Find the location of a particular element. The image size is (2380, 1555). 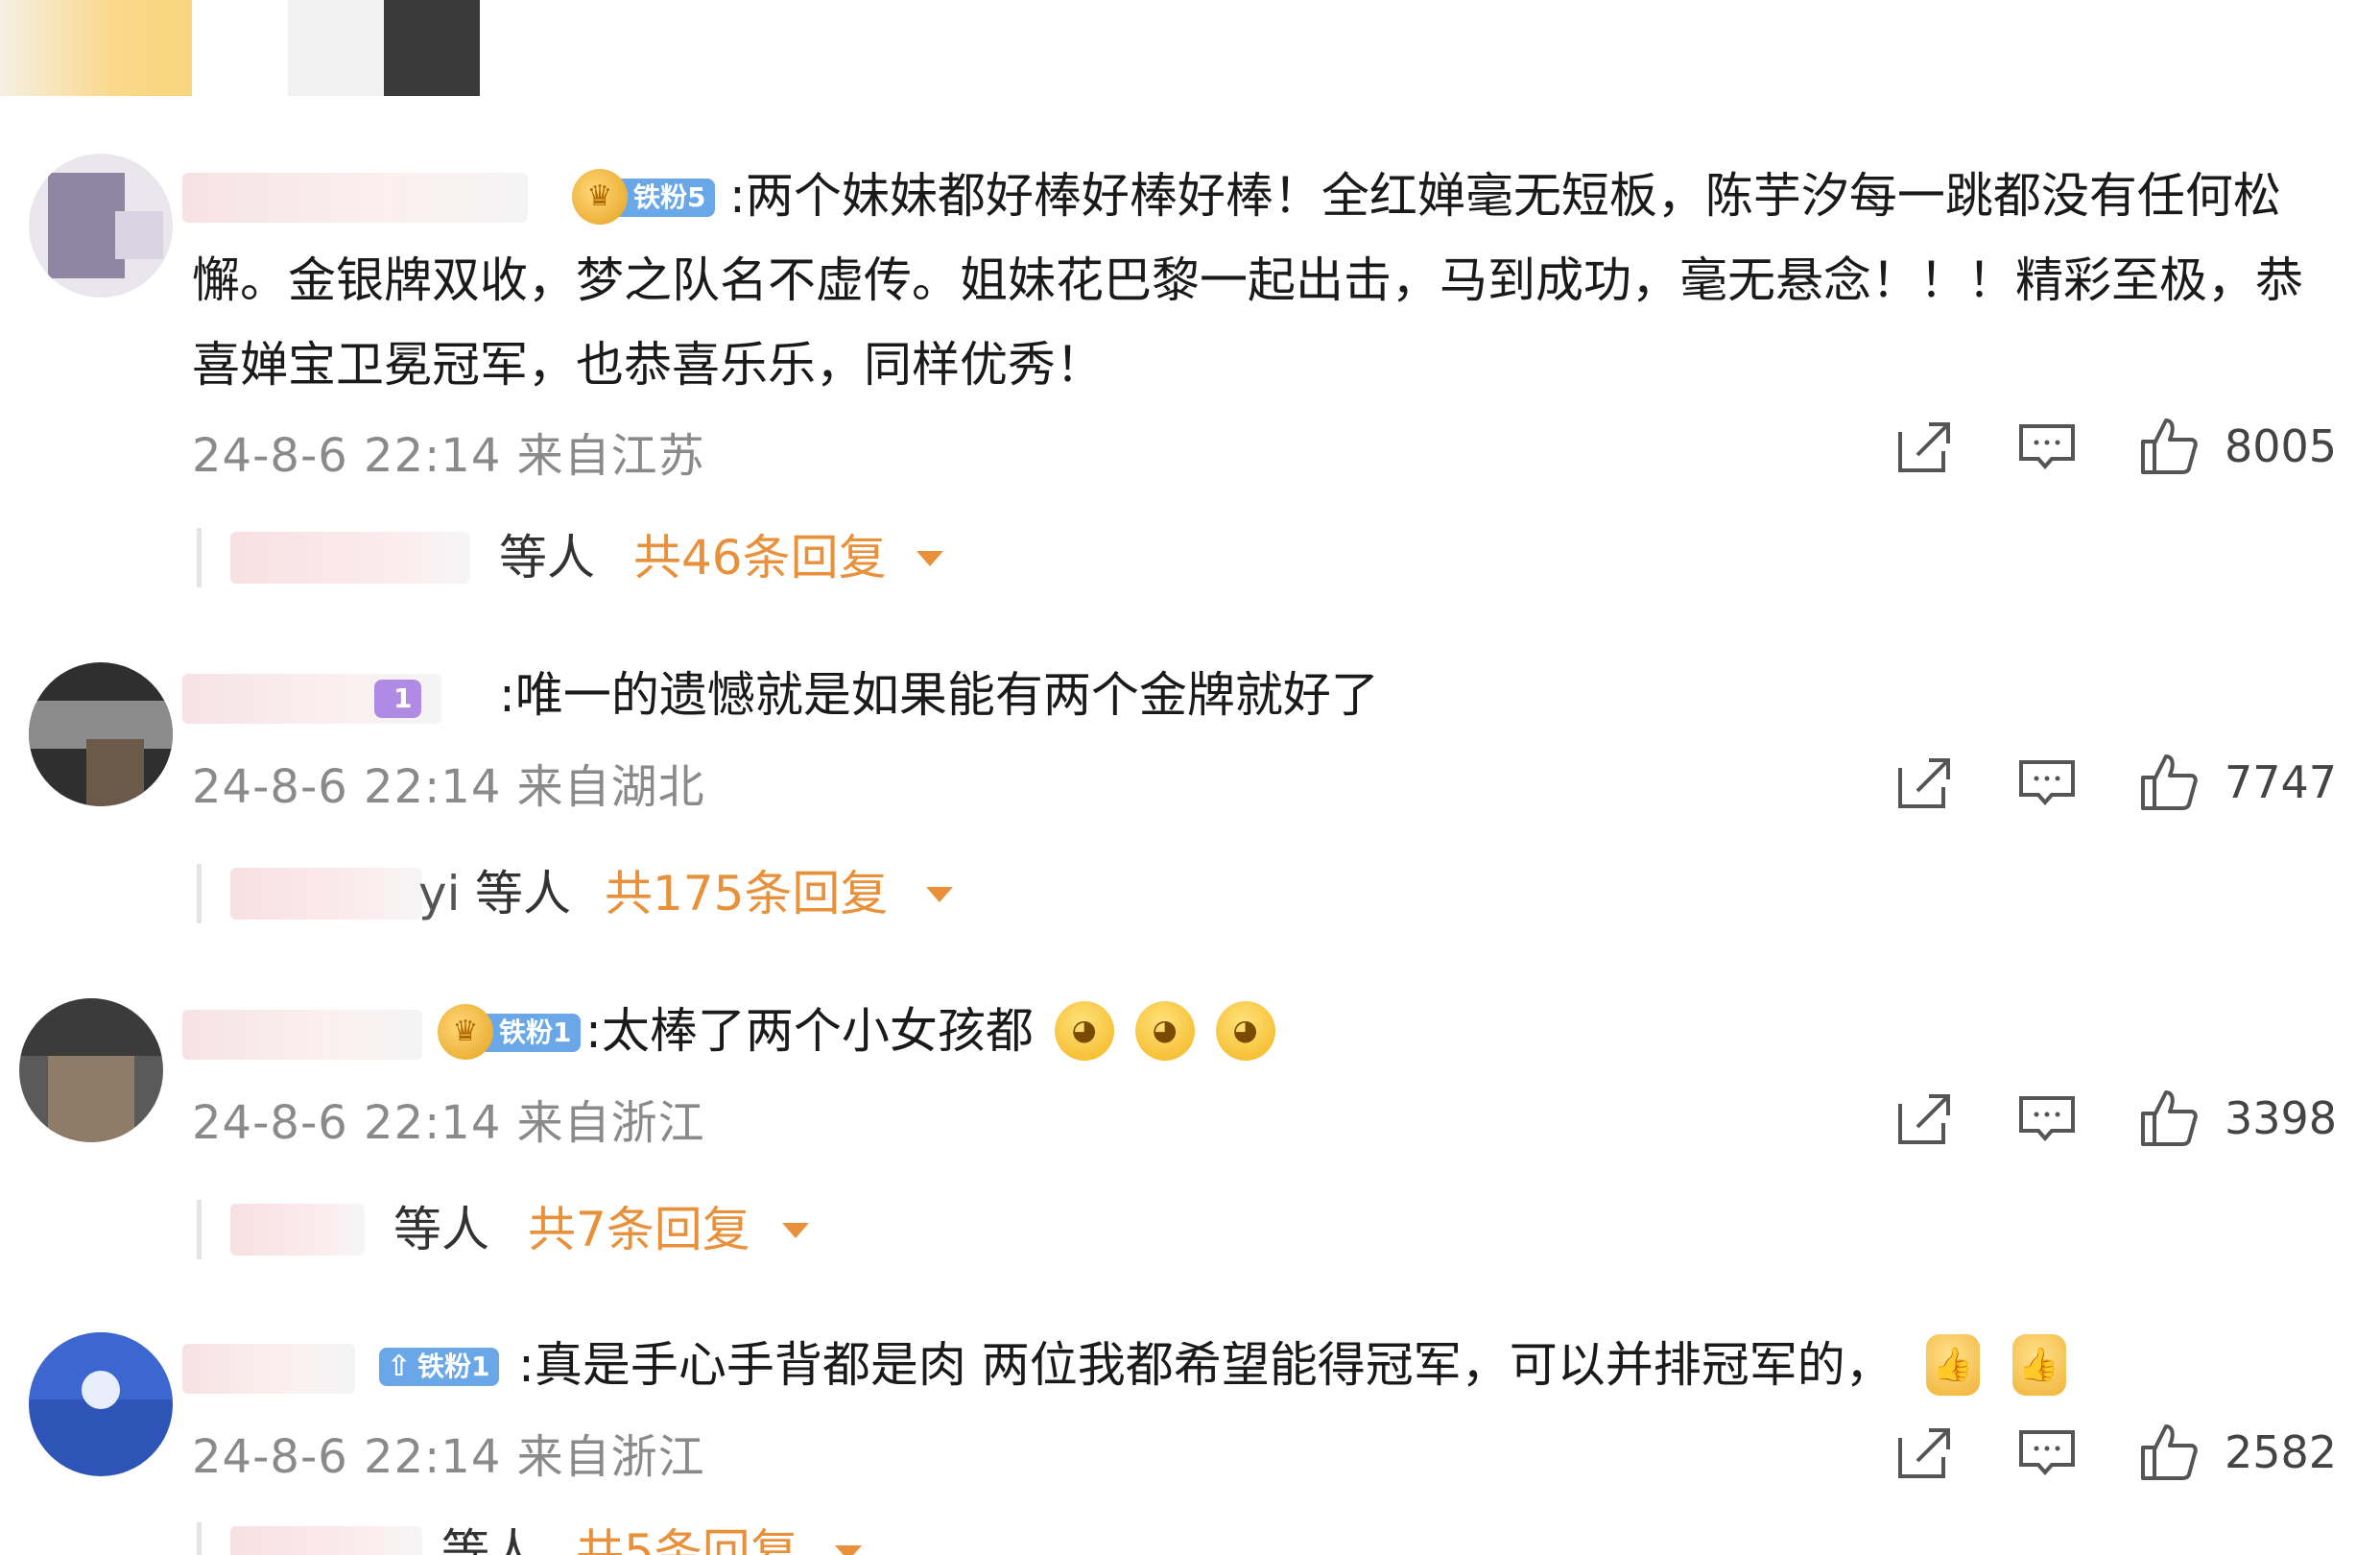

comment-text-row: :真是手心手背都是肉 两位我都希望能得冠军，可以并排冠军的， 👍 👍 is located at coordinates (1262, 1365).